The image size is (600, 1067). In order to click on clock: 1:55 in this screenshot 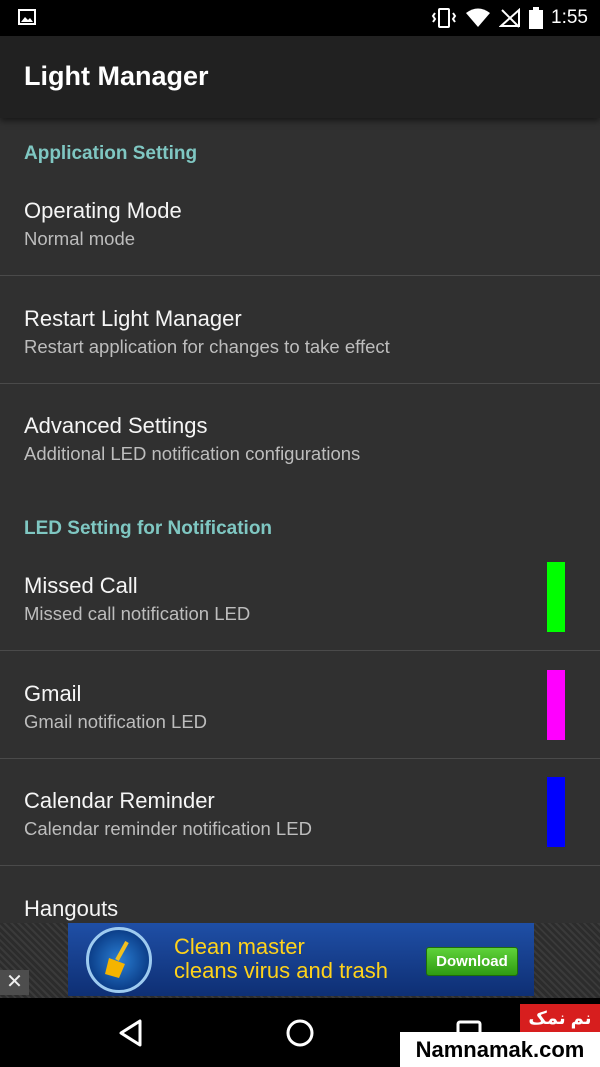, I will do `click(569, 17)`.